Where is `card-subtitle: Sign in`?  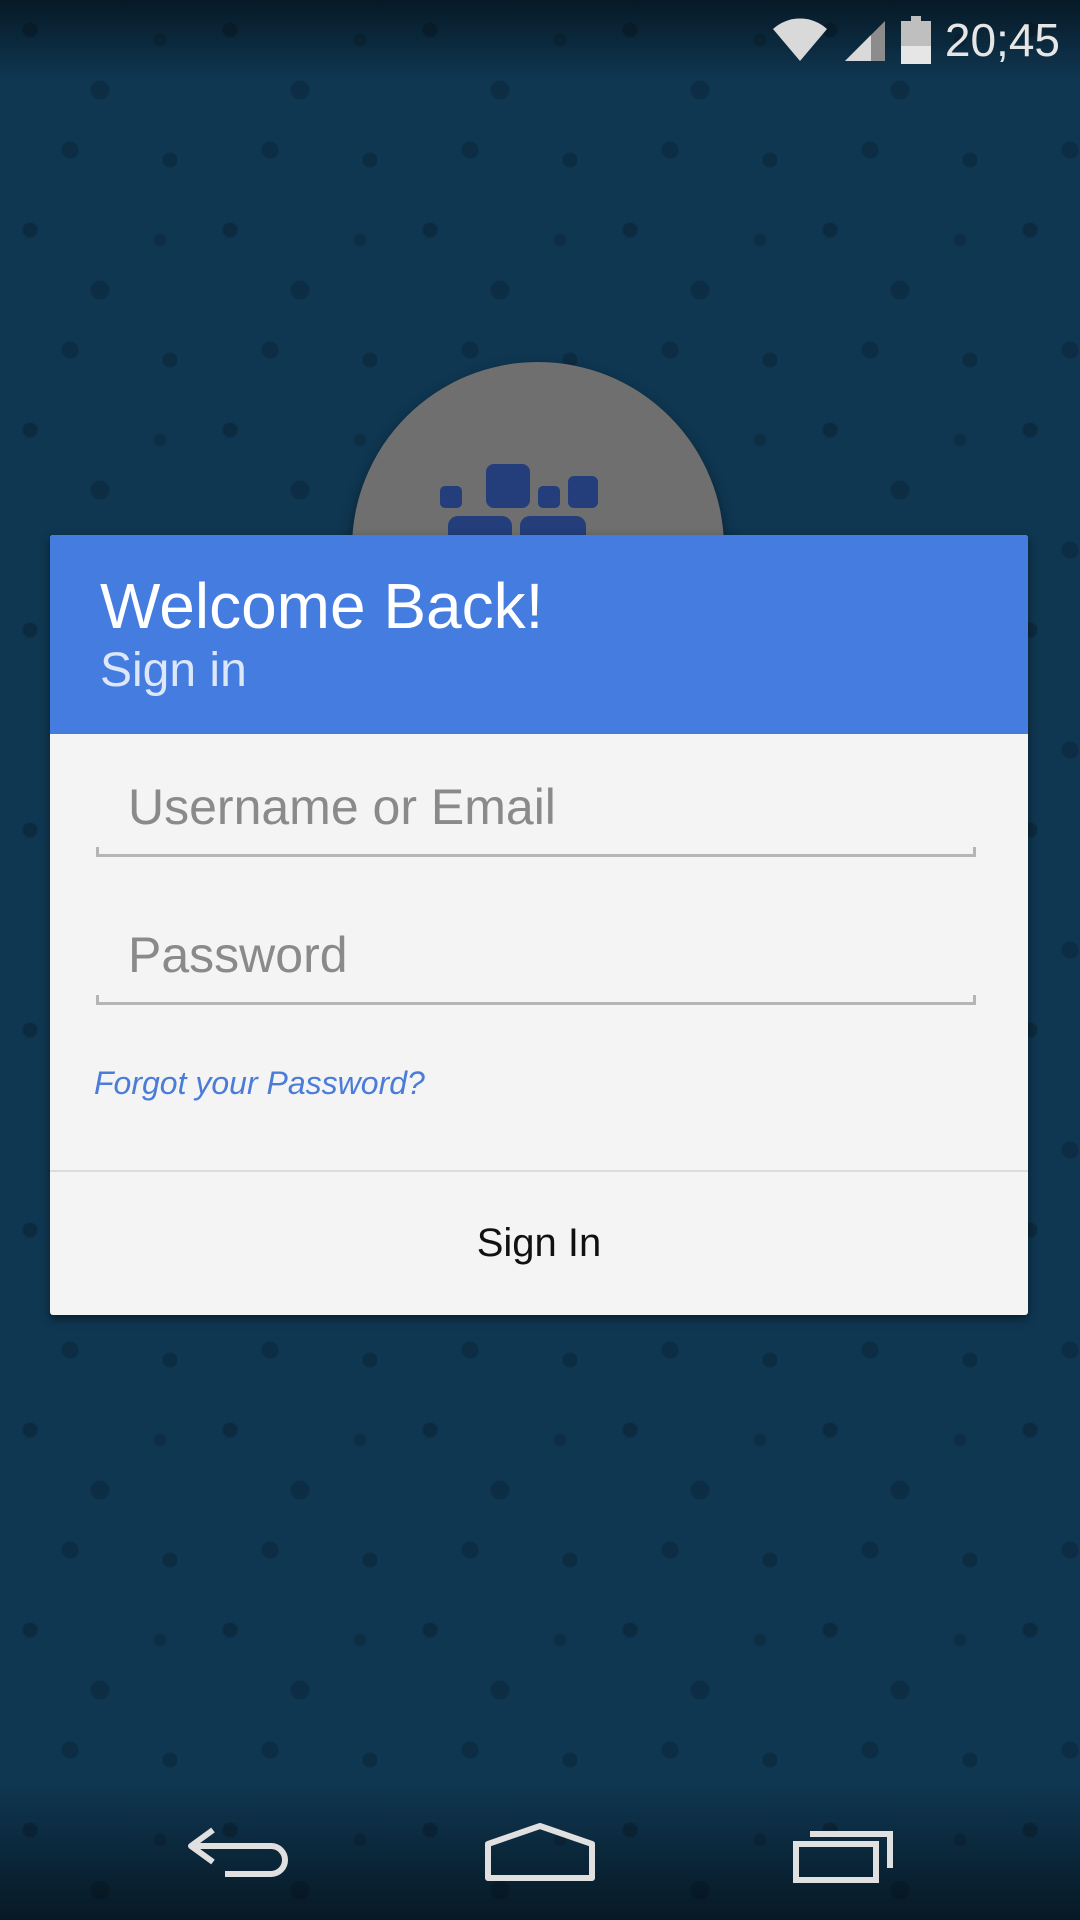 card-subtitle: Sign in is located at coordinates (173, 670).